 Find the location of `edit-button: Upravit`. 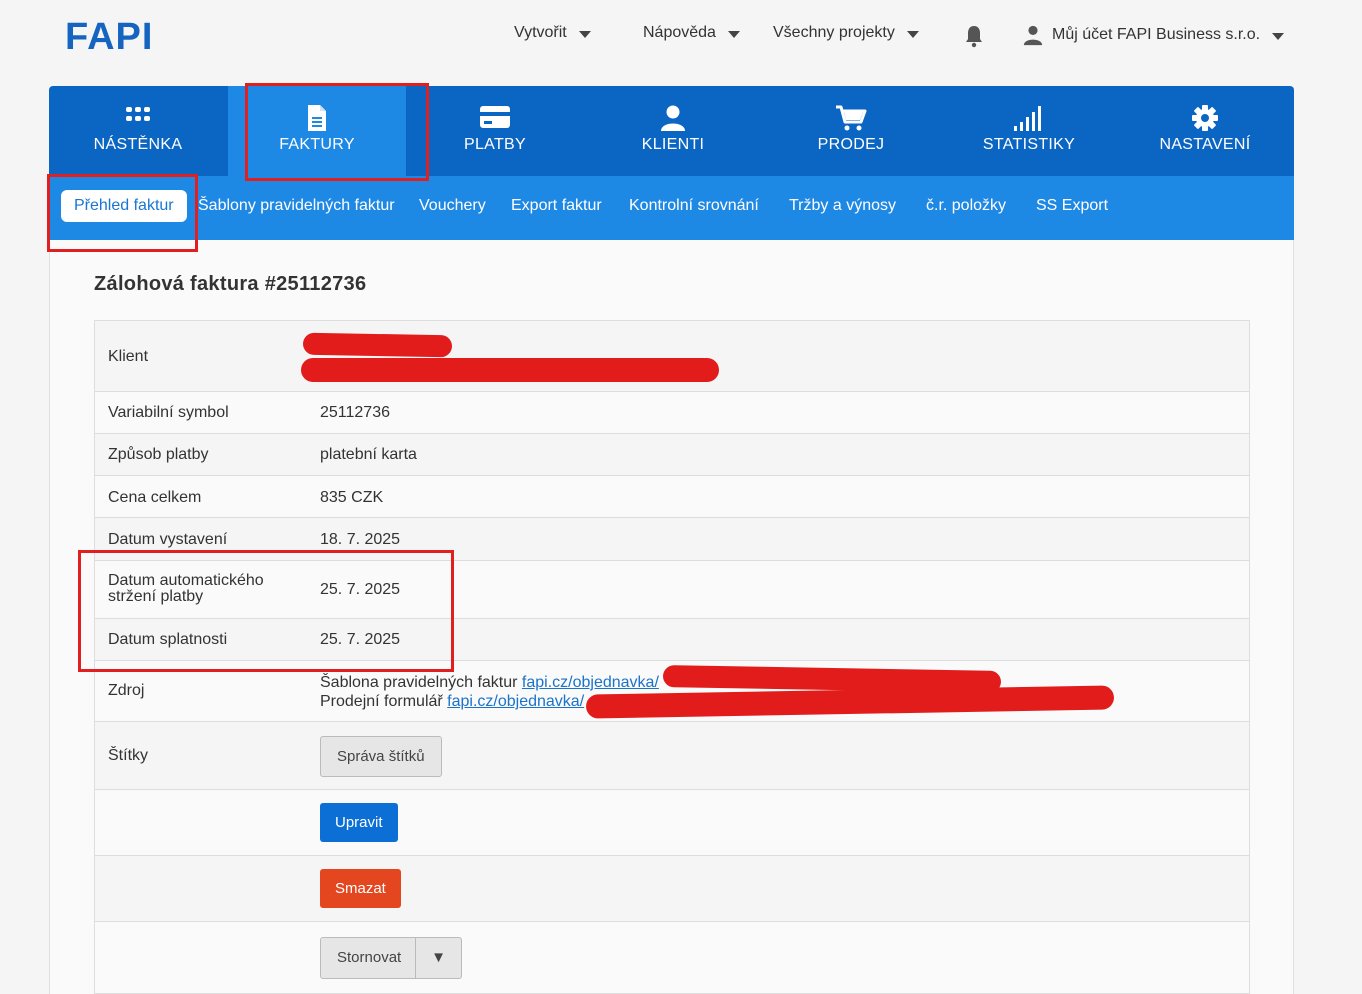

edit-button: Upravit is located at coordinates (359, 822).